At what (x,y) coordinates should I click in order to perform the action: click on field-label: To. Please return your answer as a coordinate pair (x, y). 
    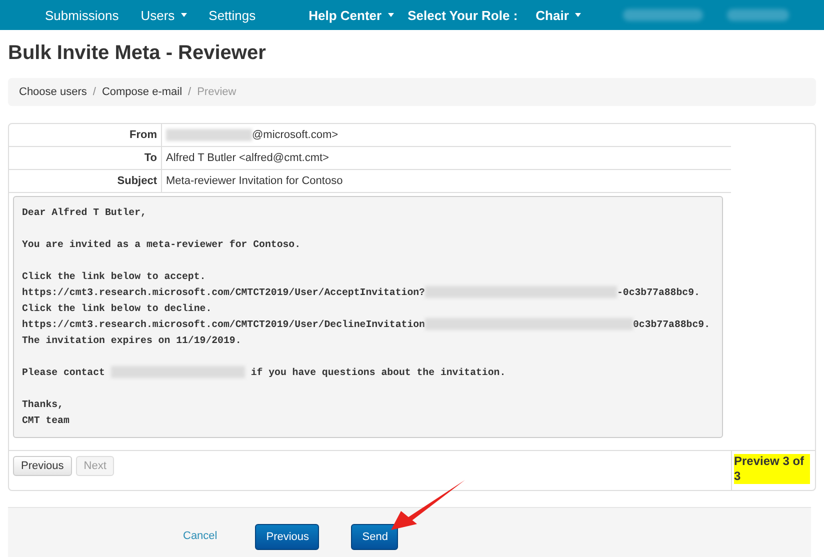
    Looking at the image, I should click on (85, 158).